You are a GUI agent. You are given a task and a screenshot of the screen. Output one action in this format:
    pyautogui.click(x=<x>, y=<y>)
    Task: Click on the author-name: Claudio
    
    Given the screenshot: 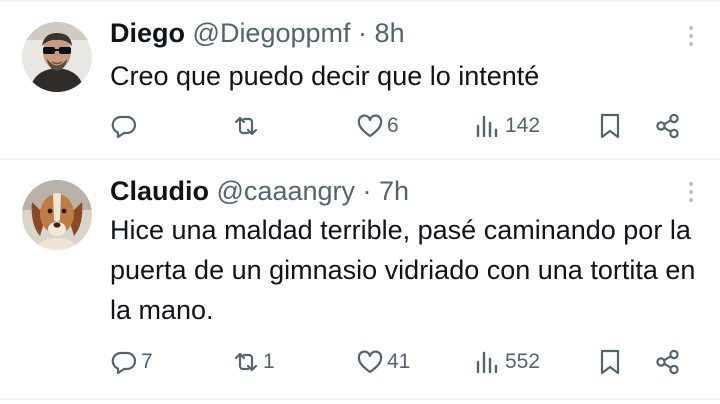 What is the action you would take?
    pyautogui.click(x=159, y=191)
    